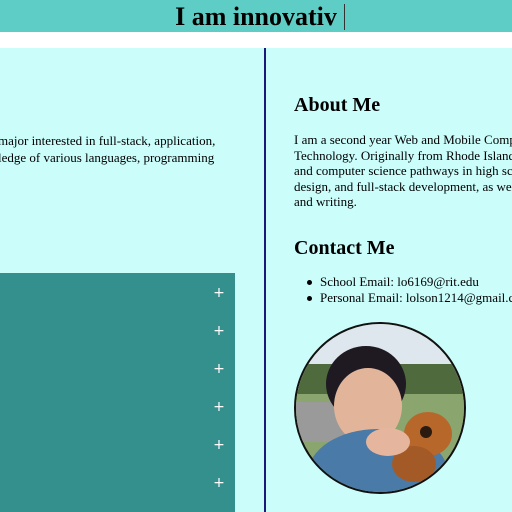  Describe the element at coordinates (337, 105) in the screenshot. I see `about-heading: About Me` at that location.